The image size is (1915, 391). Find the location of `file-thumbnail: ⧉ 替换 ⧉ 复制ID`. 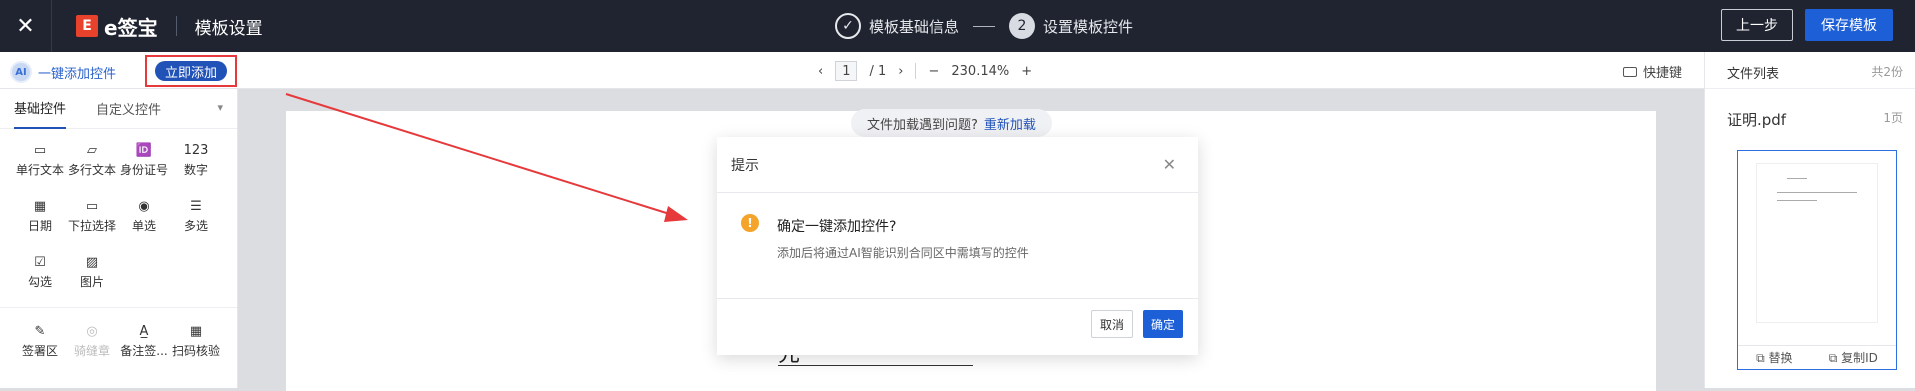

file-thumbnail: ⧉ 替换 ⧉ 复制ID is located at coordinates (1817, 260).